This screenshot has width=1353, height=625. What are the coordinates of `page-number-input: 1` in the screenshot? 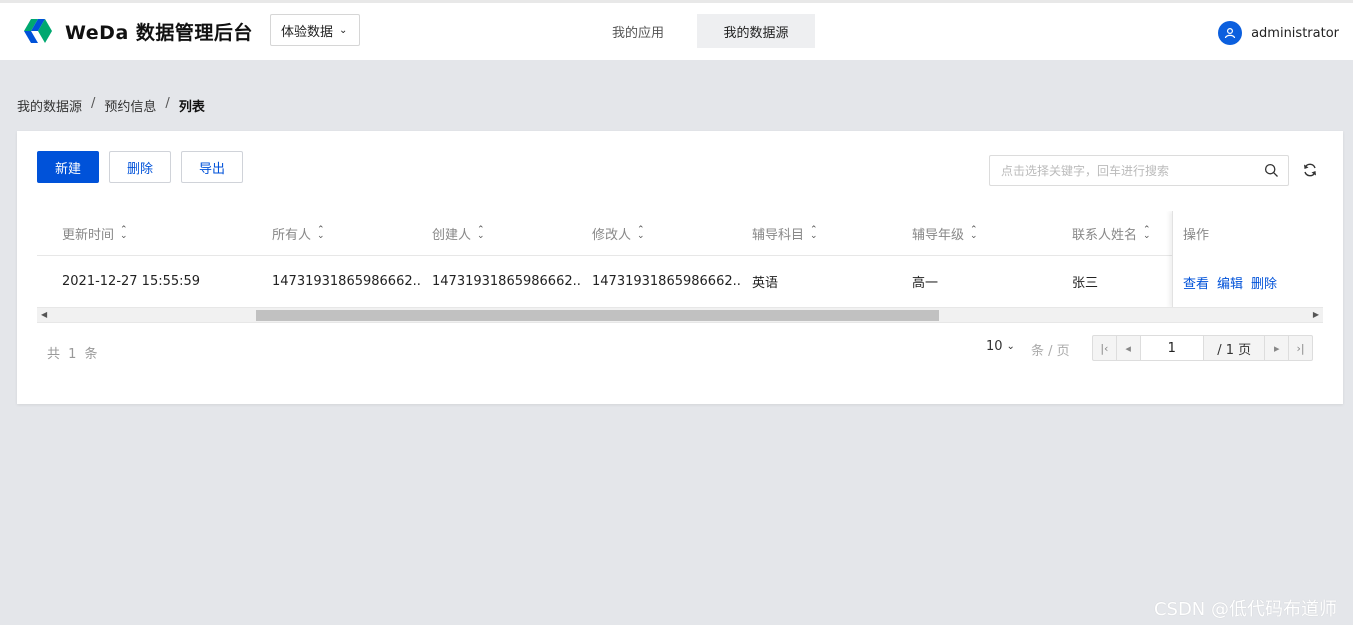 It's located at (1172, 348).